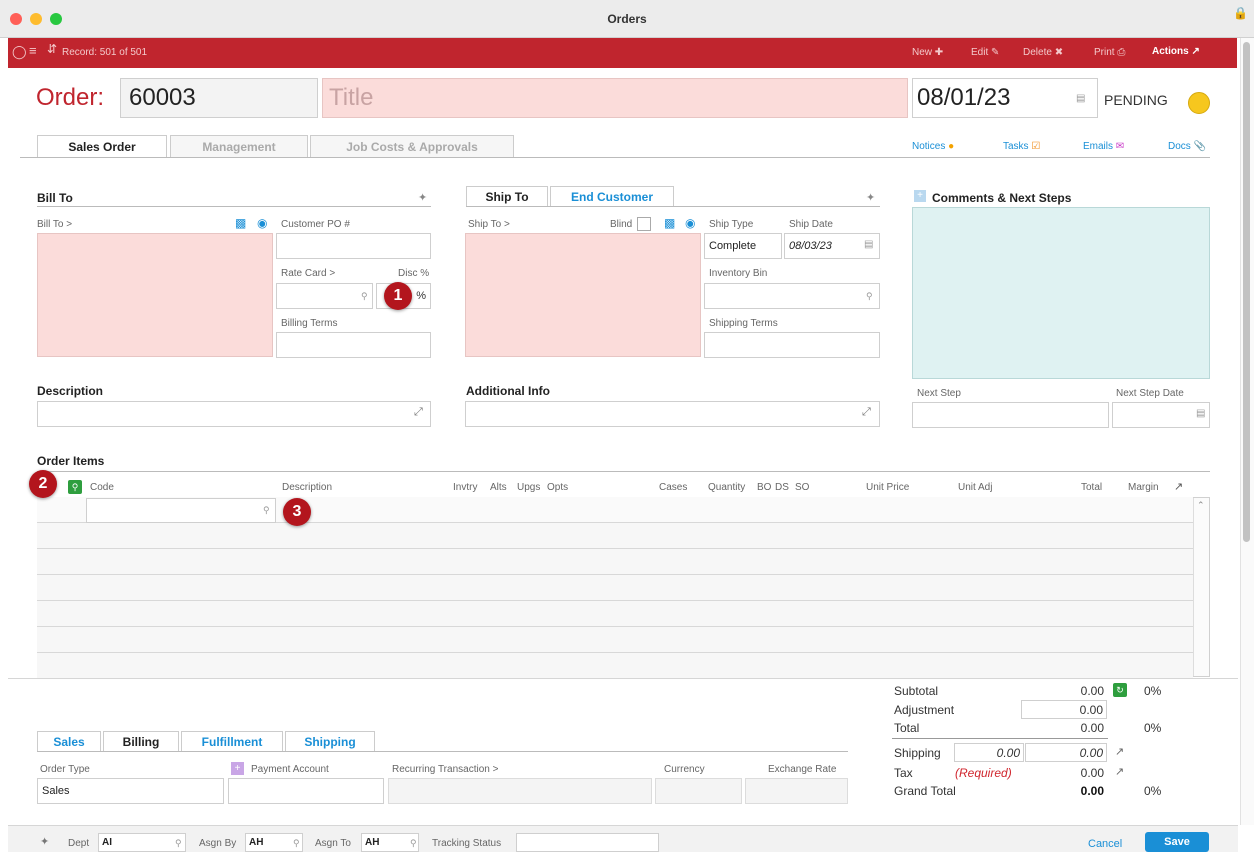 This screenshot has width=1254, height=852. Describe the element at coordinates (353, 345) in the screenshot. I see `billing-terms-field` at that location.